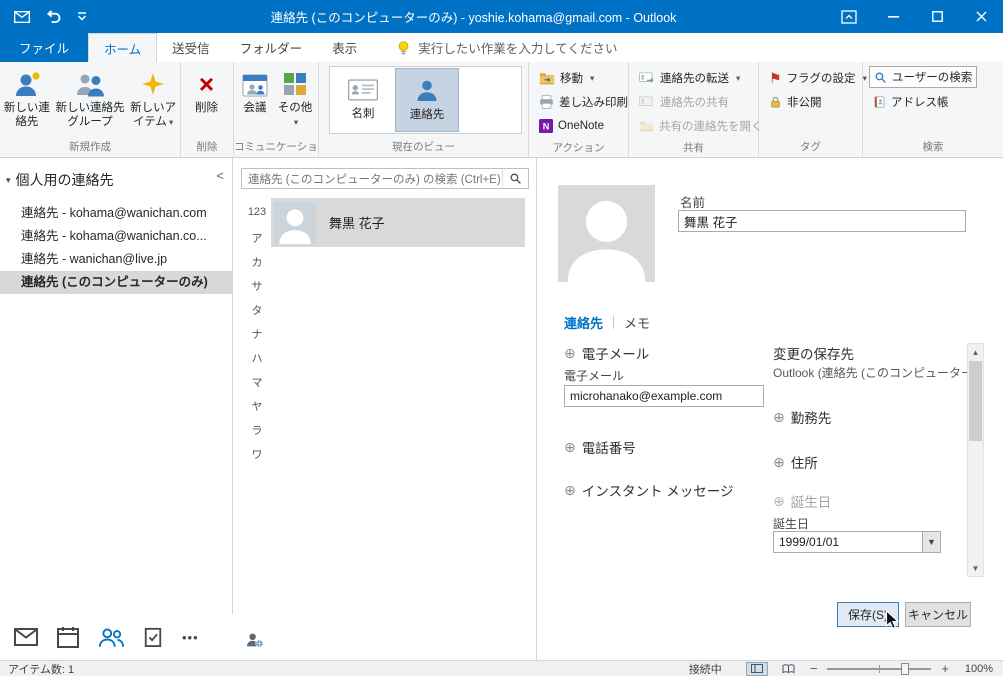  Describe the element at coordinates (515, 178) in the screenshot. I see `search-icon` at that location.